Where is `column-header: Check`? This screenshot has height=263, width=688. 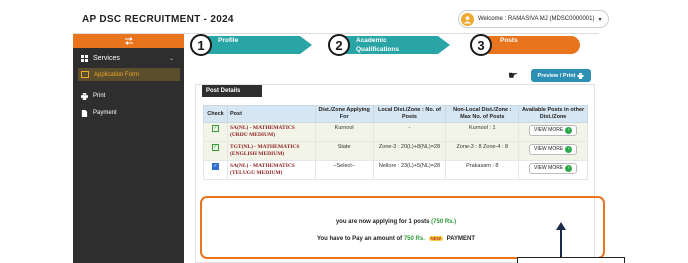 column-header: Check is located at coordinates (215, 114).